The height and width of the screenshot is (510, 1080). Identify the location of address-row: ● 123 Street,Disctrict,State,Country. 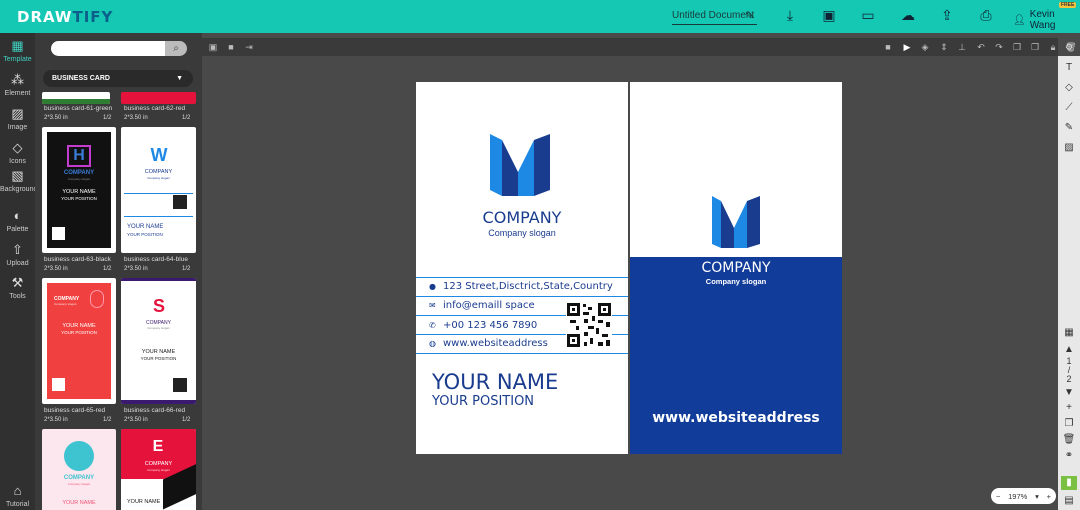
(521, 286).